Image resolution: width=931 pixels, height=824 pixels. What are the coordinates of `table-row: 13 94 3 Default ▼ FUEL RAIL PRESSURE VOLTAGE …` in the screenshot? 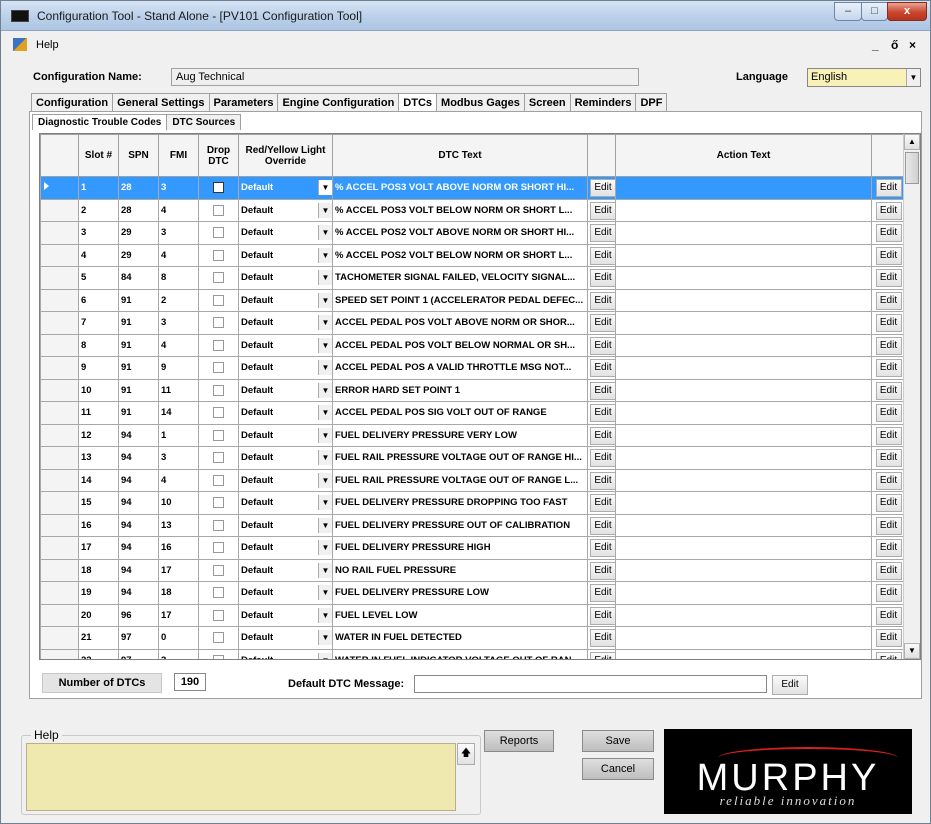 It's located at (473, 458).